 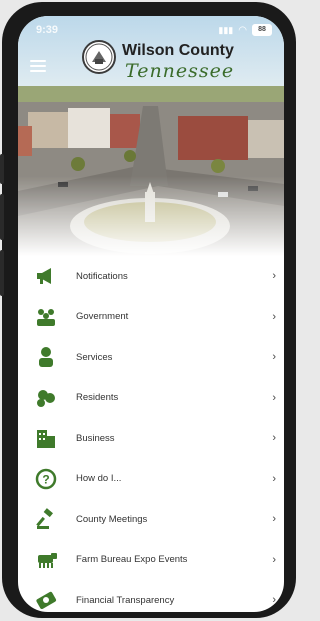 What do you see at coordinates (46, 438) in the screenshot?
I see `buildings-icon` at bounding box center [46, 438].